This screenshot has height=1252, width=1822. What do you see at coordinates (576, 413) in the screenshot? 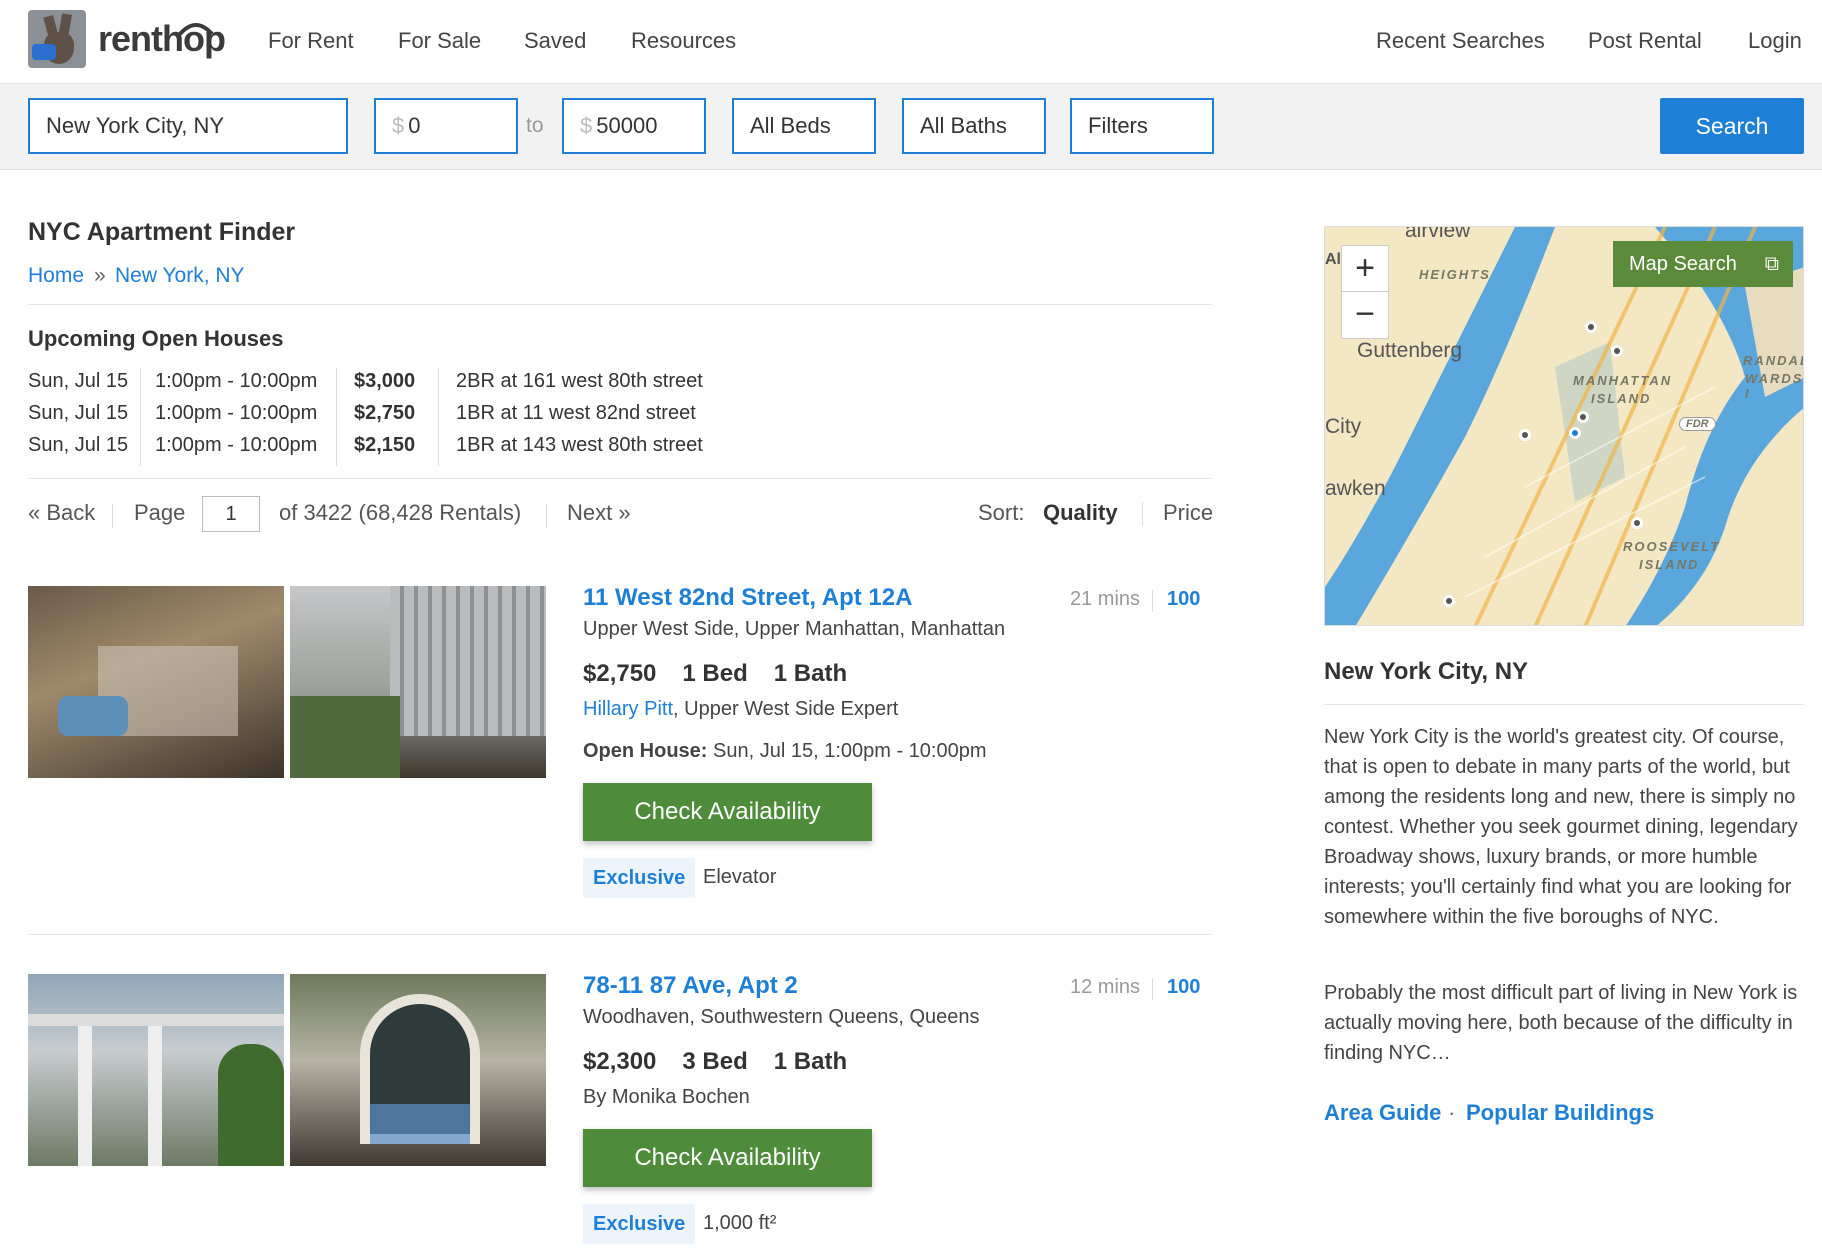
I see `open-house-link: 1BR at 11 west 82nd street` at bounding box center [576, 413].